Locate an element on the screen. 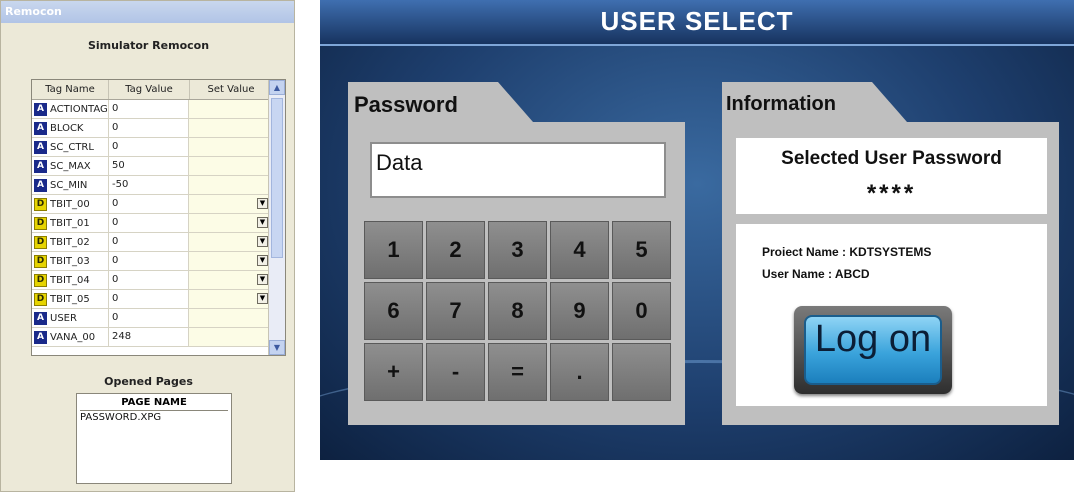  table-row: D TBIT_05 0 ▼ is located at coordinates (158, 299).